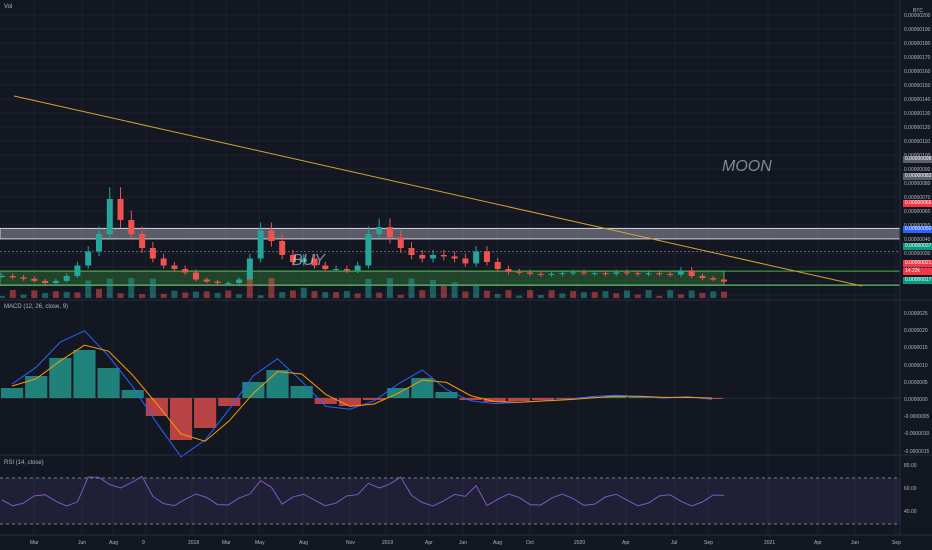 The image size is (932, 550). What do you see at coordinates (917, 176) in the screenshot?
I see `price-tag: 0.00000083` at bounding box center [917, 176].